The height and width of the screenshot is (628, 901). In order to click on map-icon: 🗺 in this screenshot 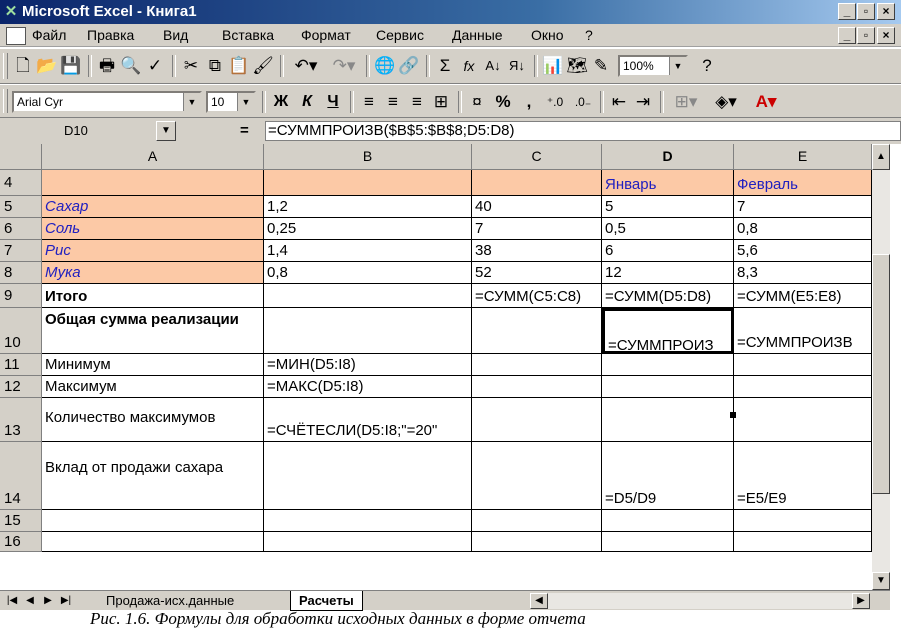, I will do `click(577, 66)`.